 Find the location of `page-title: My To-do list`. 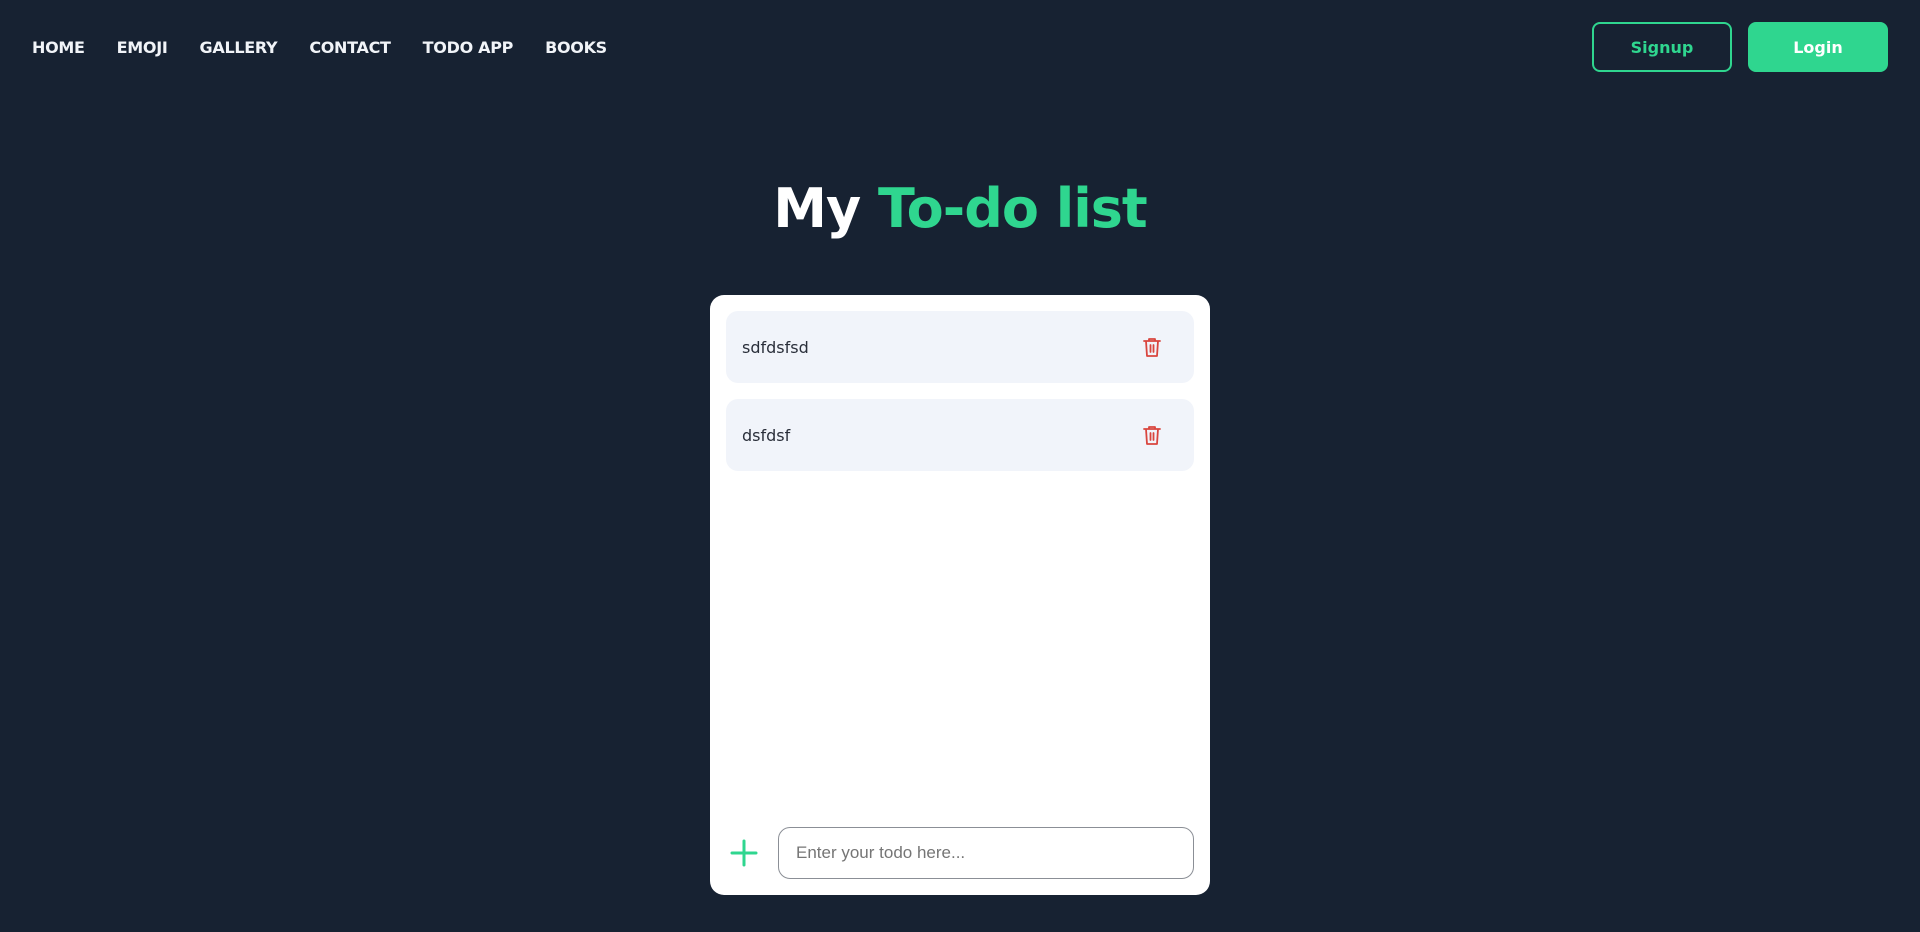

page-title: My To-do list is located at coordinates (960, 209).